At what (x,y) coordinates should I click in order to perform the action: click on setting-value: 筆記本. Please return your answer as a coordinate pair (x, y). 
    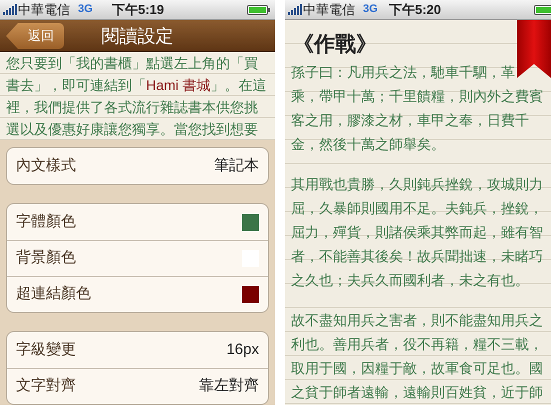
    Looking at the image, I should click on (236, 166).